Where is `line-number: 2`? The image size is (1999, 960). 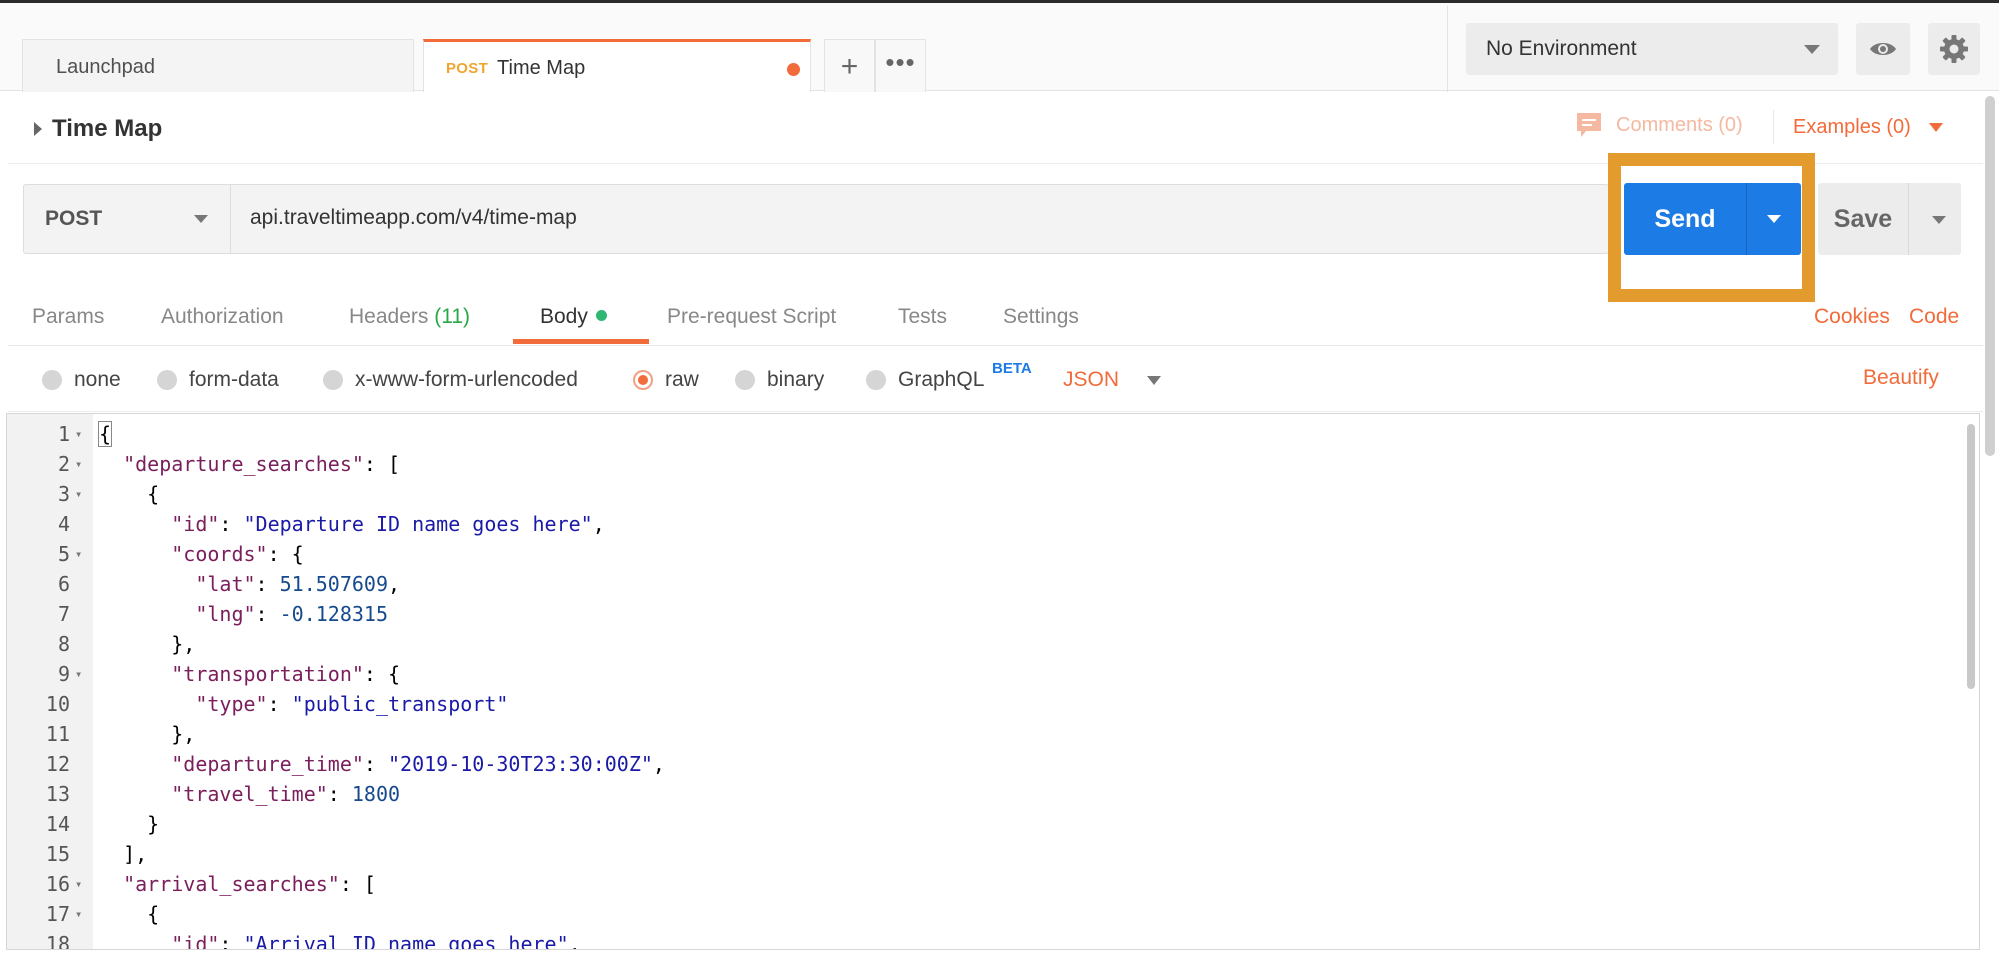 line-number: 2 is located at coordinates (63, 464).